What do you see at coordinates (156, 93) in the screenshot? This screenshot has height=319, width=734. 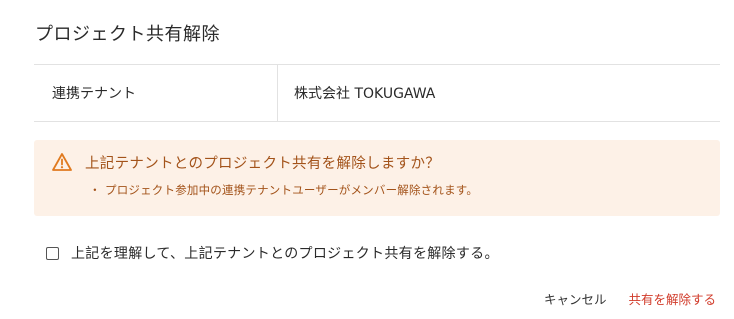 I see `tenant-label: 連携テナント` at bounding box center [156, 93].